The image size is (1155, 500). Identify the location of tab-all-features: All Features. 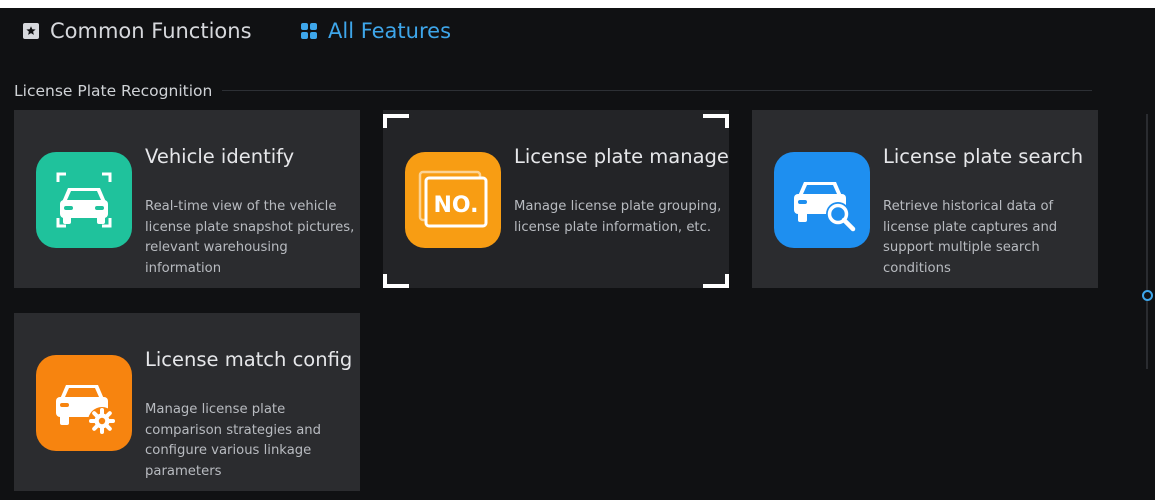
(375, 31).